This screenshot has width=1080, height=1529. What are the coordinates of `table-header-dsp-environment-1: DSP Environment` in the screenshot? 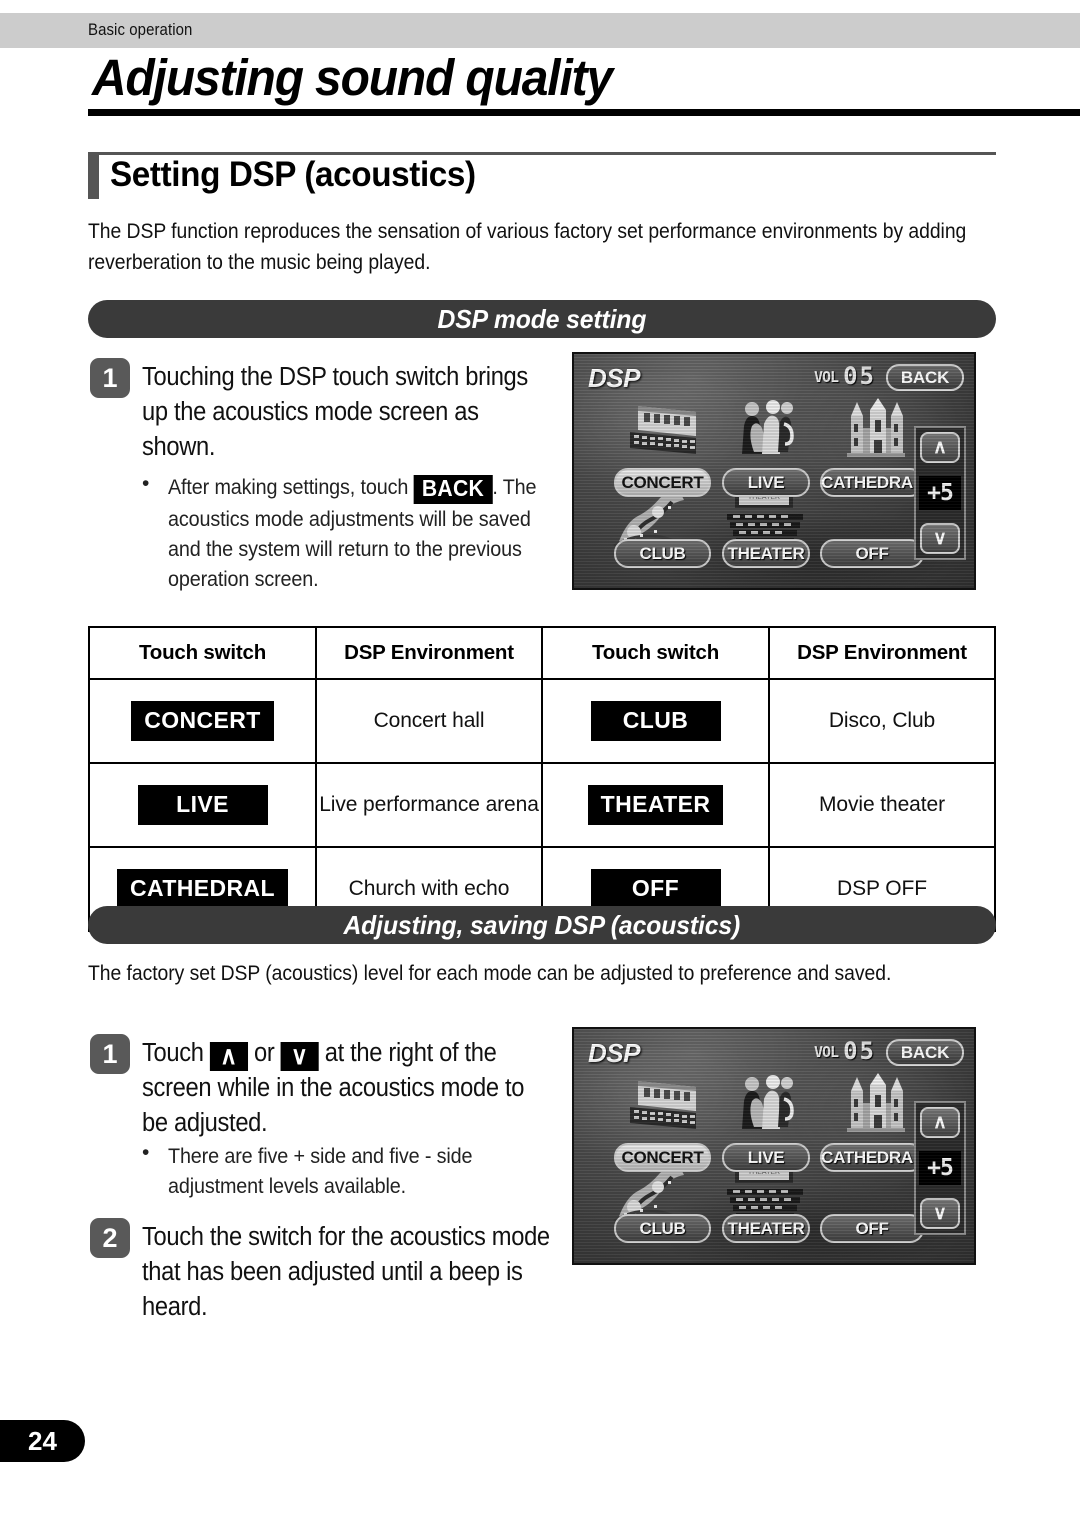 It's located at (429, 653).